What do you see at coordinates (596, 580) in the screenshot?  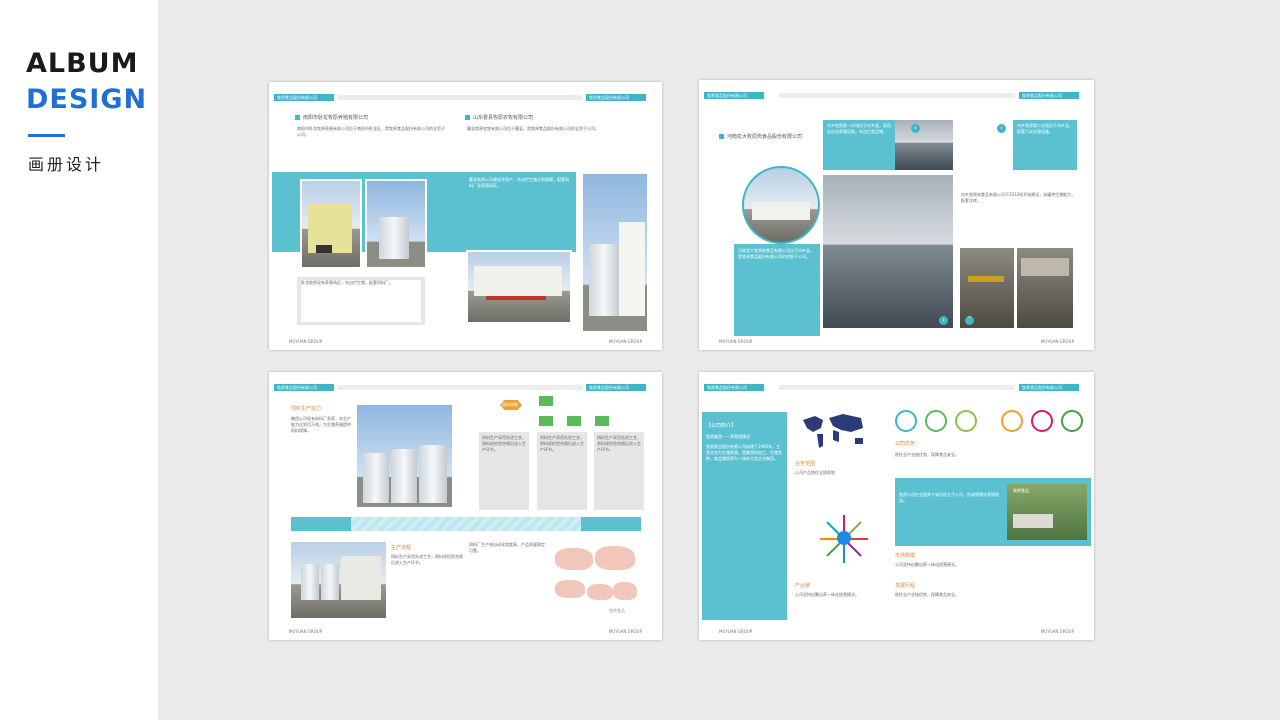 I see `pigs-photo: 牧原食品` at bounding box center [596, 580].